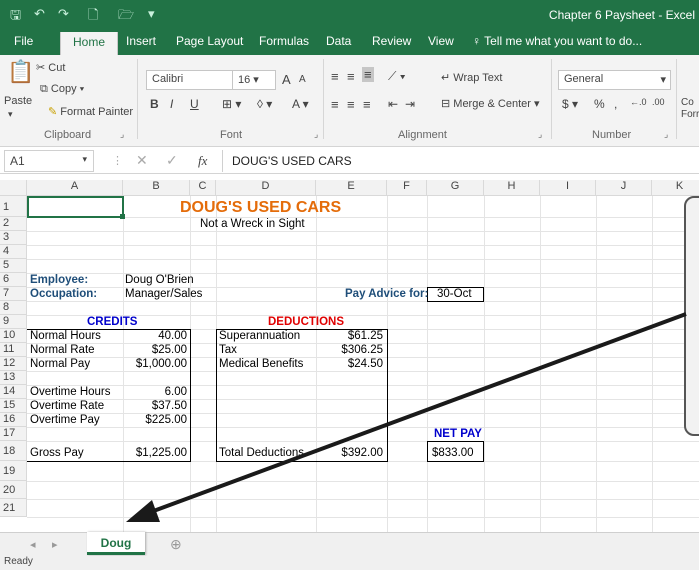 This screenshot has height=570, width=699. I want to click on scroll-right-icon: ▸, so click(55, 544).